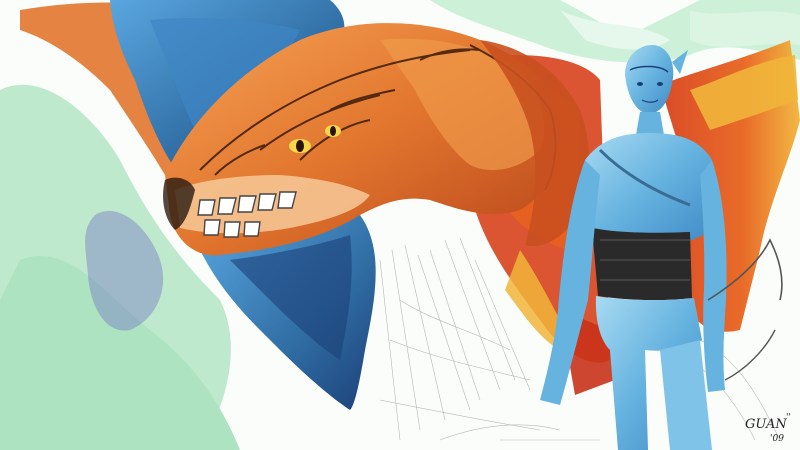  What do you see at coordinates (766, 424) in the screenshot?
I see `signature-line1: GUAN` at bounding box center [766, 424].